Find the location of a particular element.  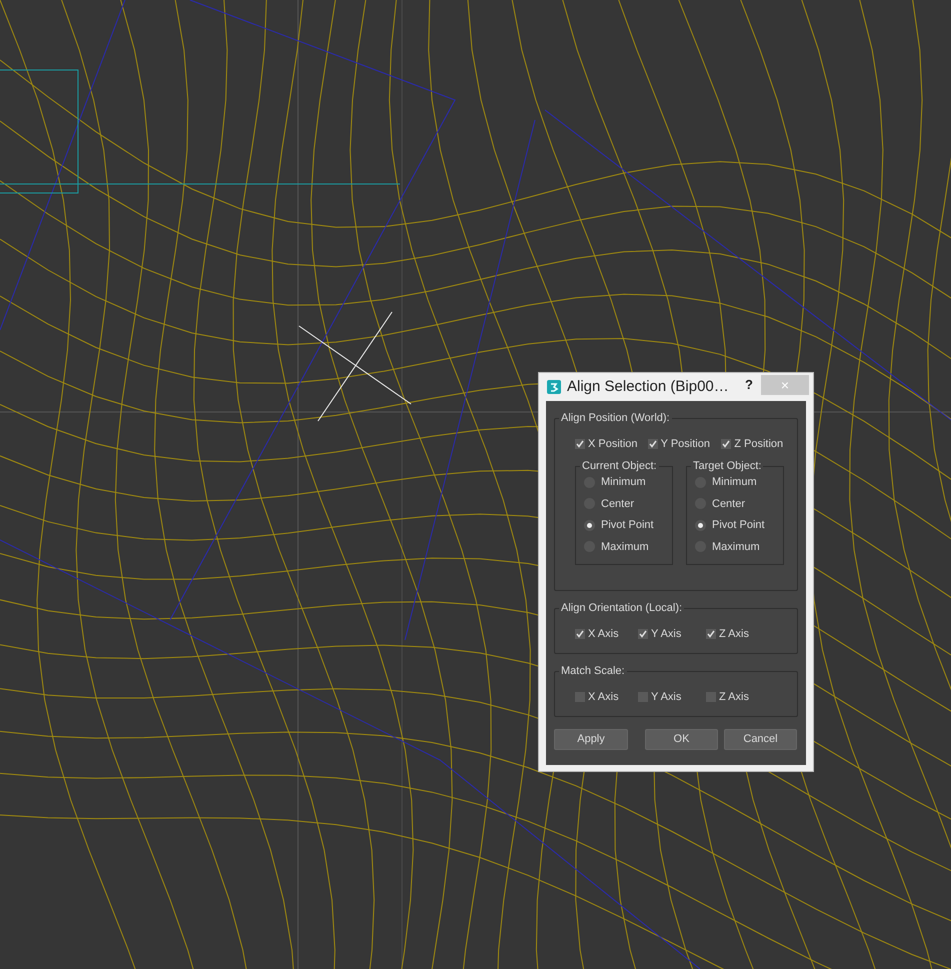

group-label: Align Position (World): is located at coordinates (615, 418).